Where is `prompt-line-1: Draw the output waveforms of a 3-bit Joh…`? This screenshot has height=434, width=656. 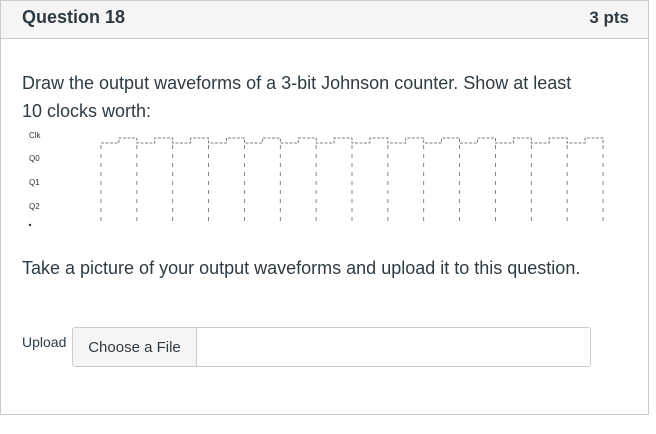
prompt-line-1: Draw the output waveforms of a 3-bit Joh… is located at coordinates (297, 83).